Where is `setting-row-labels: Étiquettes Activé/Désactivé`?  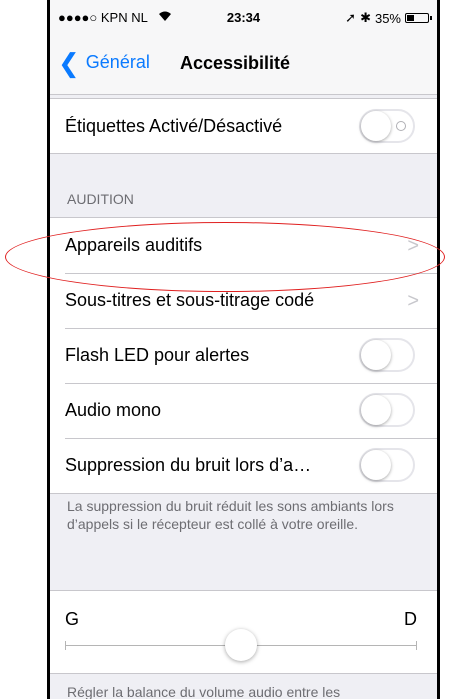 setting-row-labels: Étiquettes Activé/Désactivé is located at coordinates (243, 126).